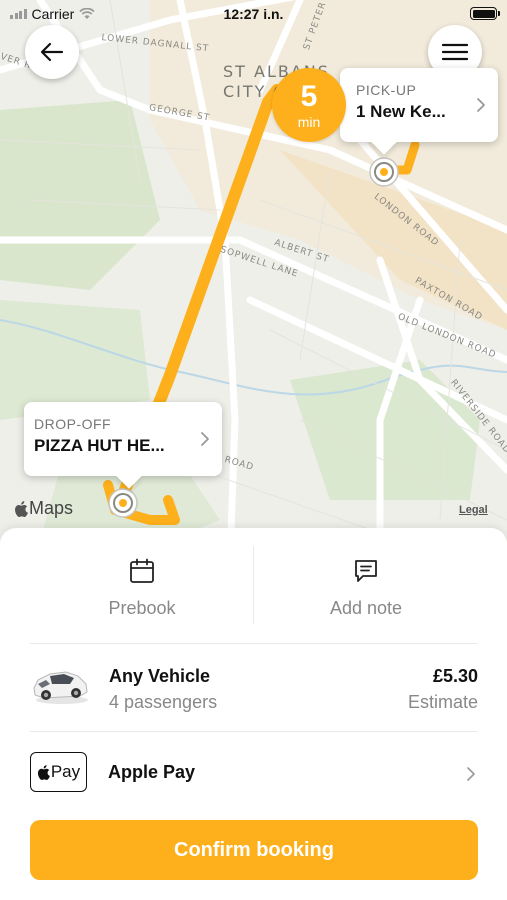  I want to click on status-bar: Carrier 12:27 i.n., so click(253, 14).